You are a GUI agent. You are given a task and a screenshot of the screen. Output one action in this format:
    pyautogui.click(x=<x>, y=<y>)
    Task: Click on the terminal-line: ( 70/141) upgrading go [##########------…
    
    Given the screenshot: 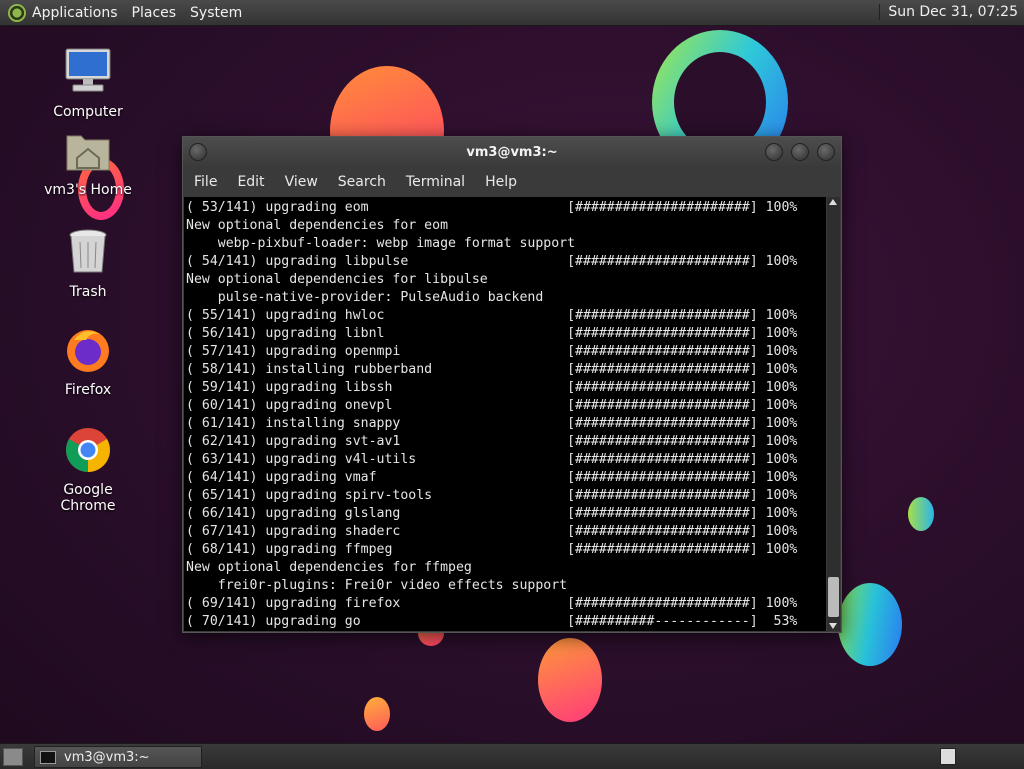 What is the action you would take?
    pyautogui.click(x=492, y=621)
    